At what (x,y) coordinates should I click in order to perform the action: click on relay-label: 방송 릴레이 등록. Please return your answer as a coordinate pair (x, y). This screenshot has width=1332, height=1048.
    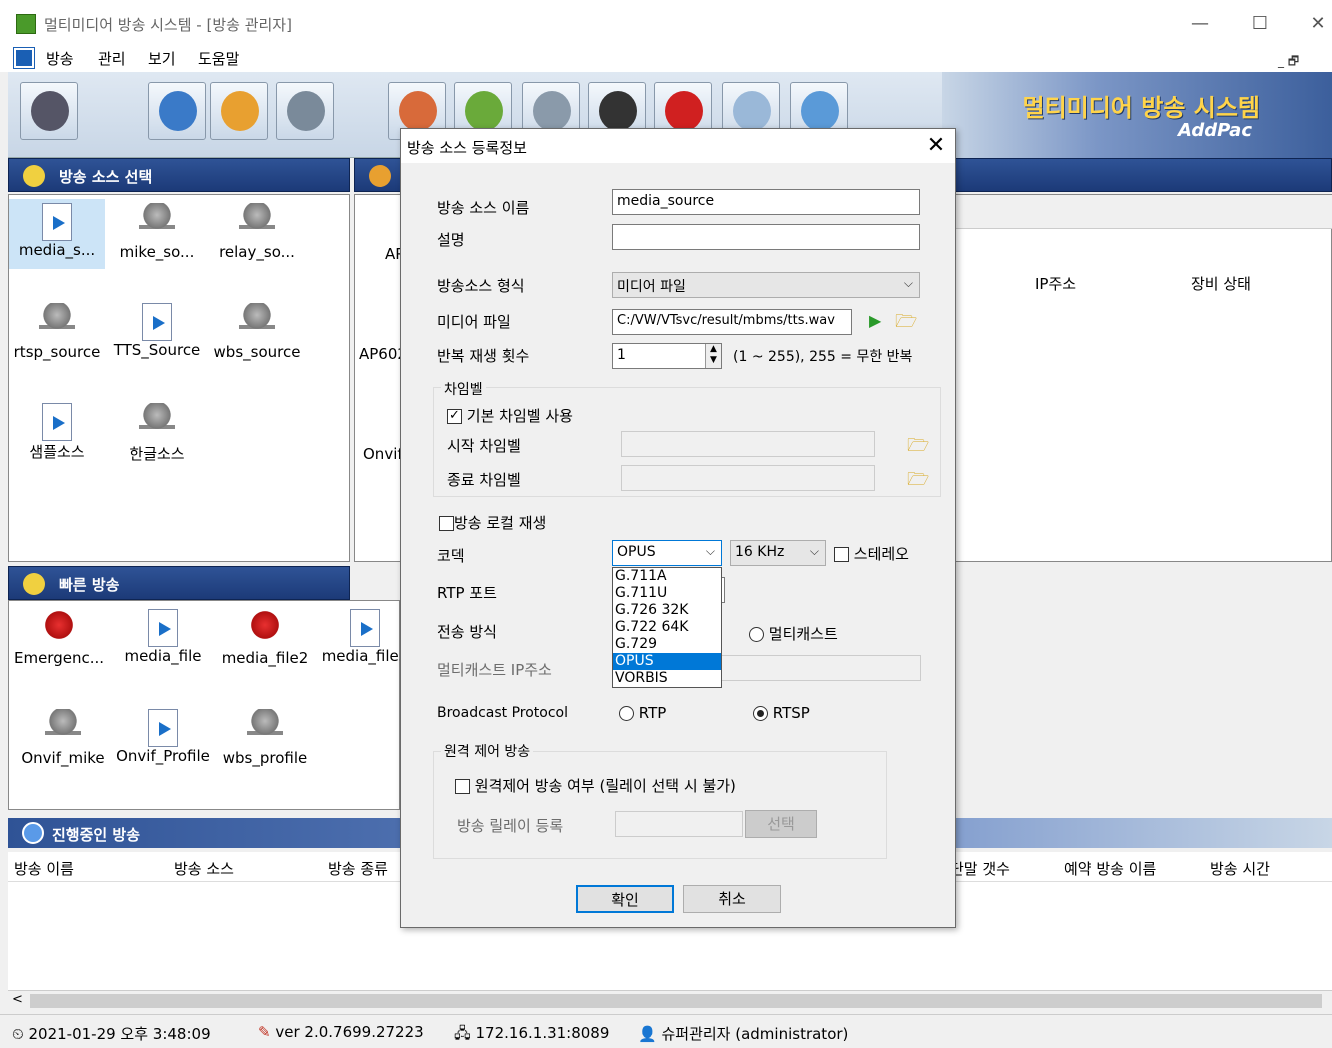
    Looking at the image, I should click on (510, 826).